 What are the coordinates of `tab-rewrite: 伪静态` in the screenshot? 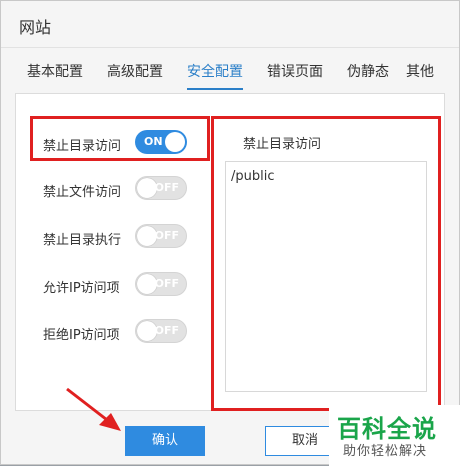 It's located at (368, 74).